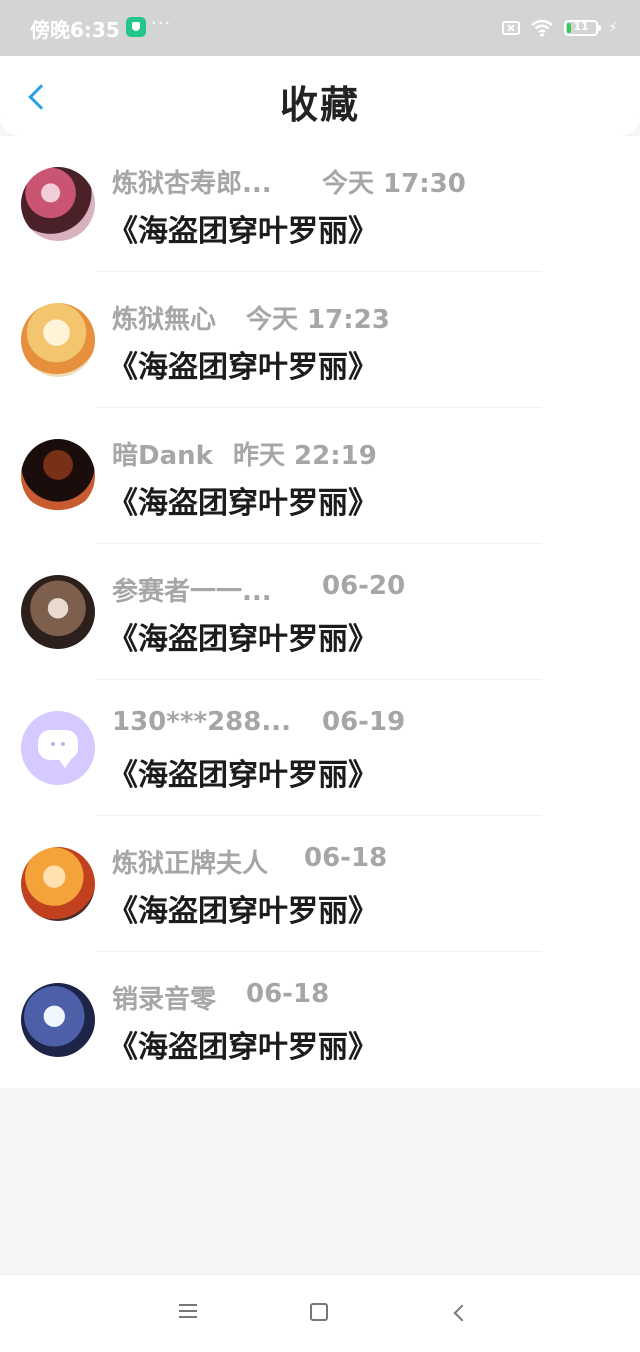  I want to click on battery-icon: 11, so click(583, 28).